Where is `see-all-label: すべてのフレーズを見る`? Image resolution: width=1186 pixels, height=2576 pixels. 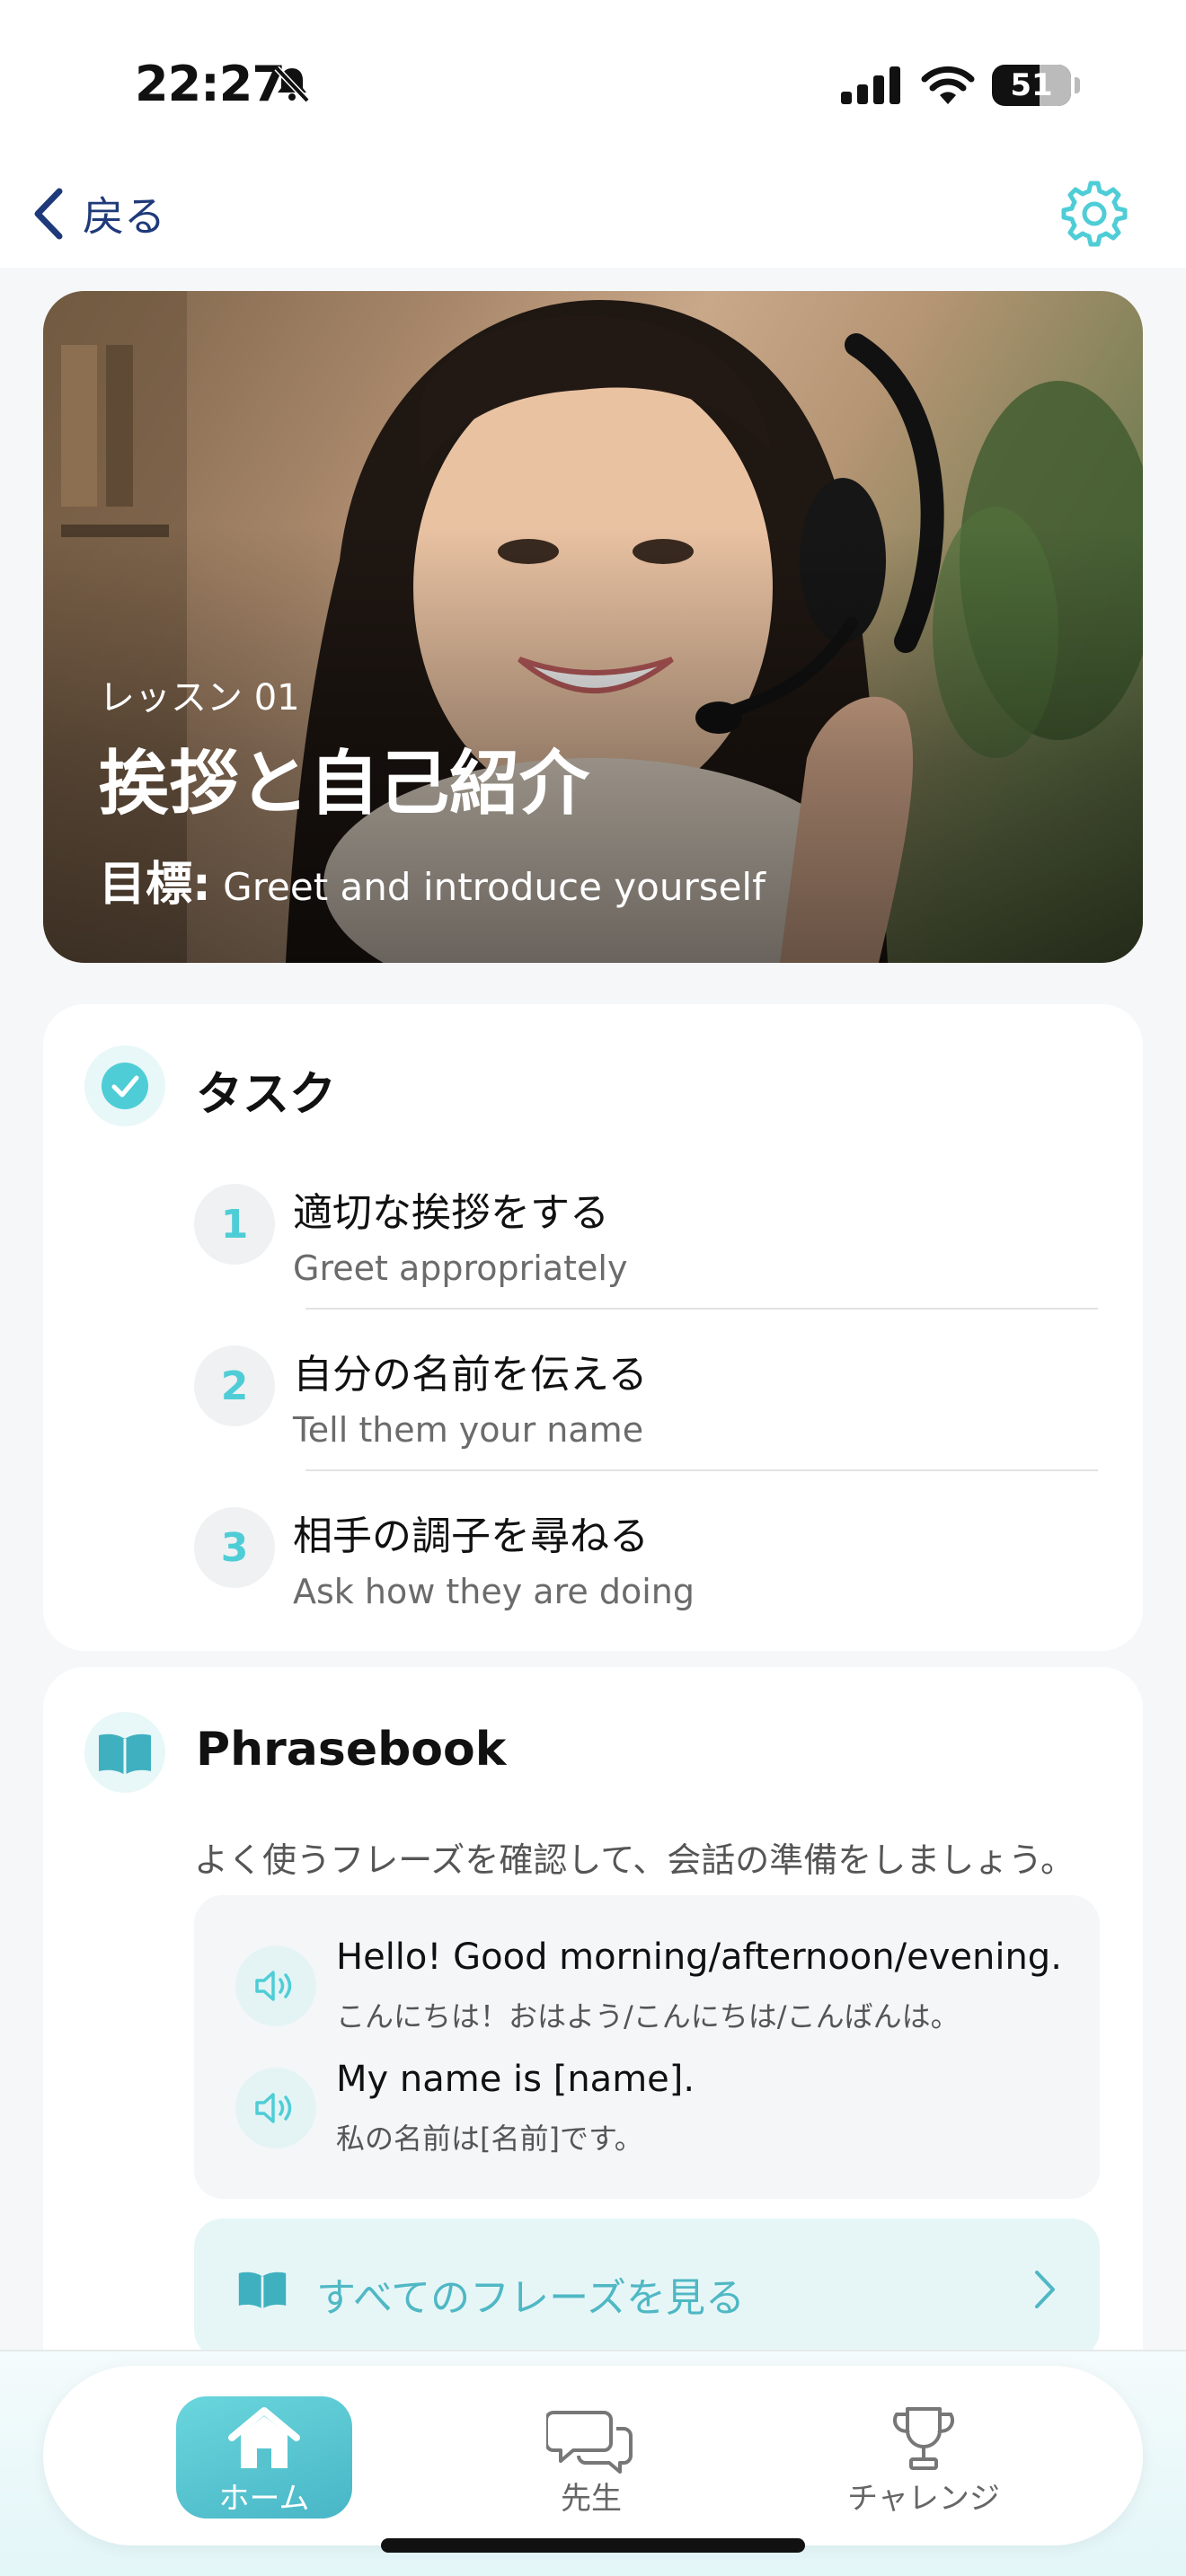
see-all-label: すべてのフレーズを見る is located at coordinates (530, 2298).